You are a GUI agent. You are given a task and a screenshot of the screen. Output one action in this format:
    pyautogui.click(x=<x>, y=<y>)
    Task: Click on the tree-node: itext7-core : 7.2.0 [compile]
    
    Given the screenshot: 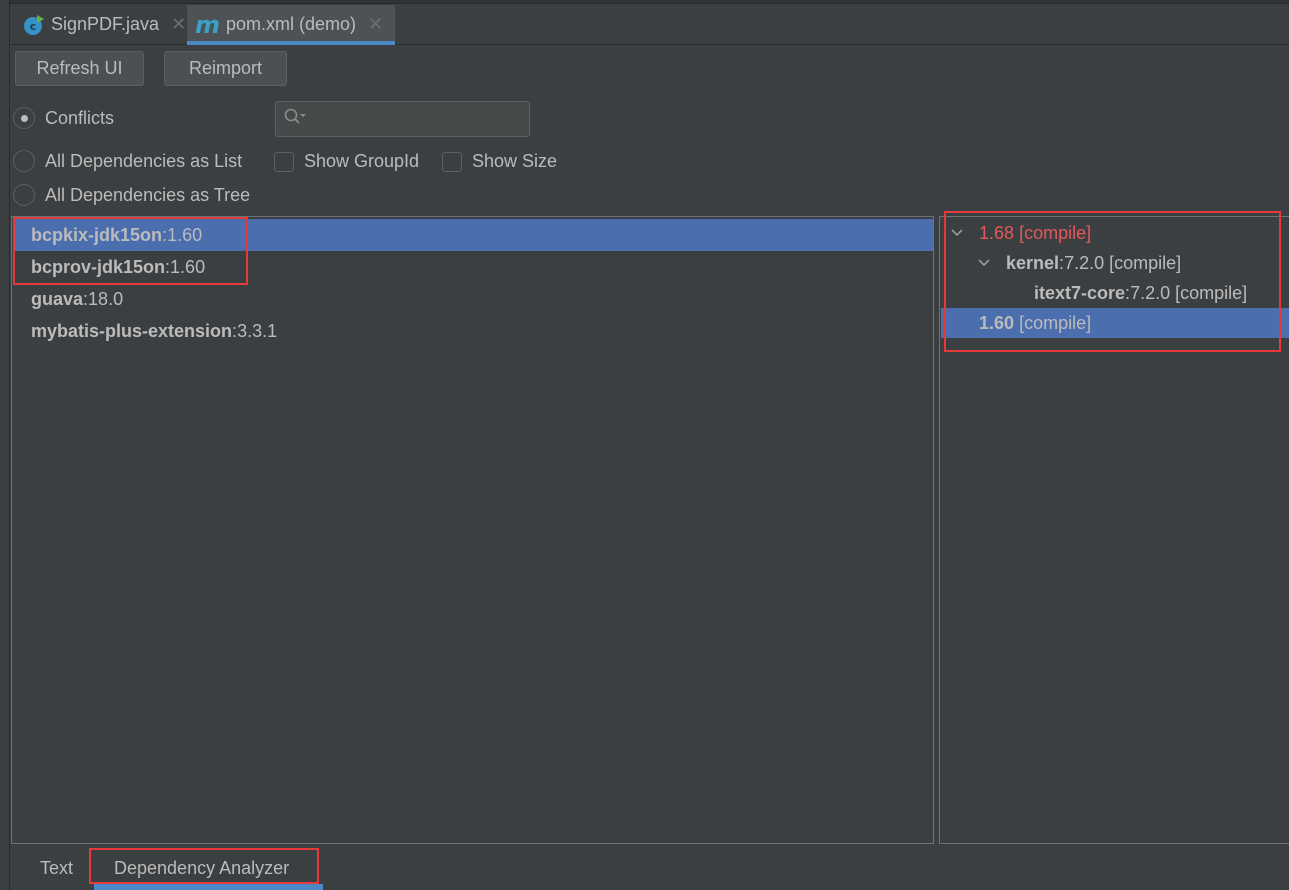 What is the action you would take?
    pyautogui.click(x=1115, y=293)
    